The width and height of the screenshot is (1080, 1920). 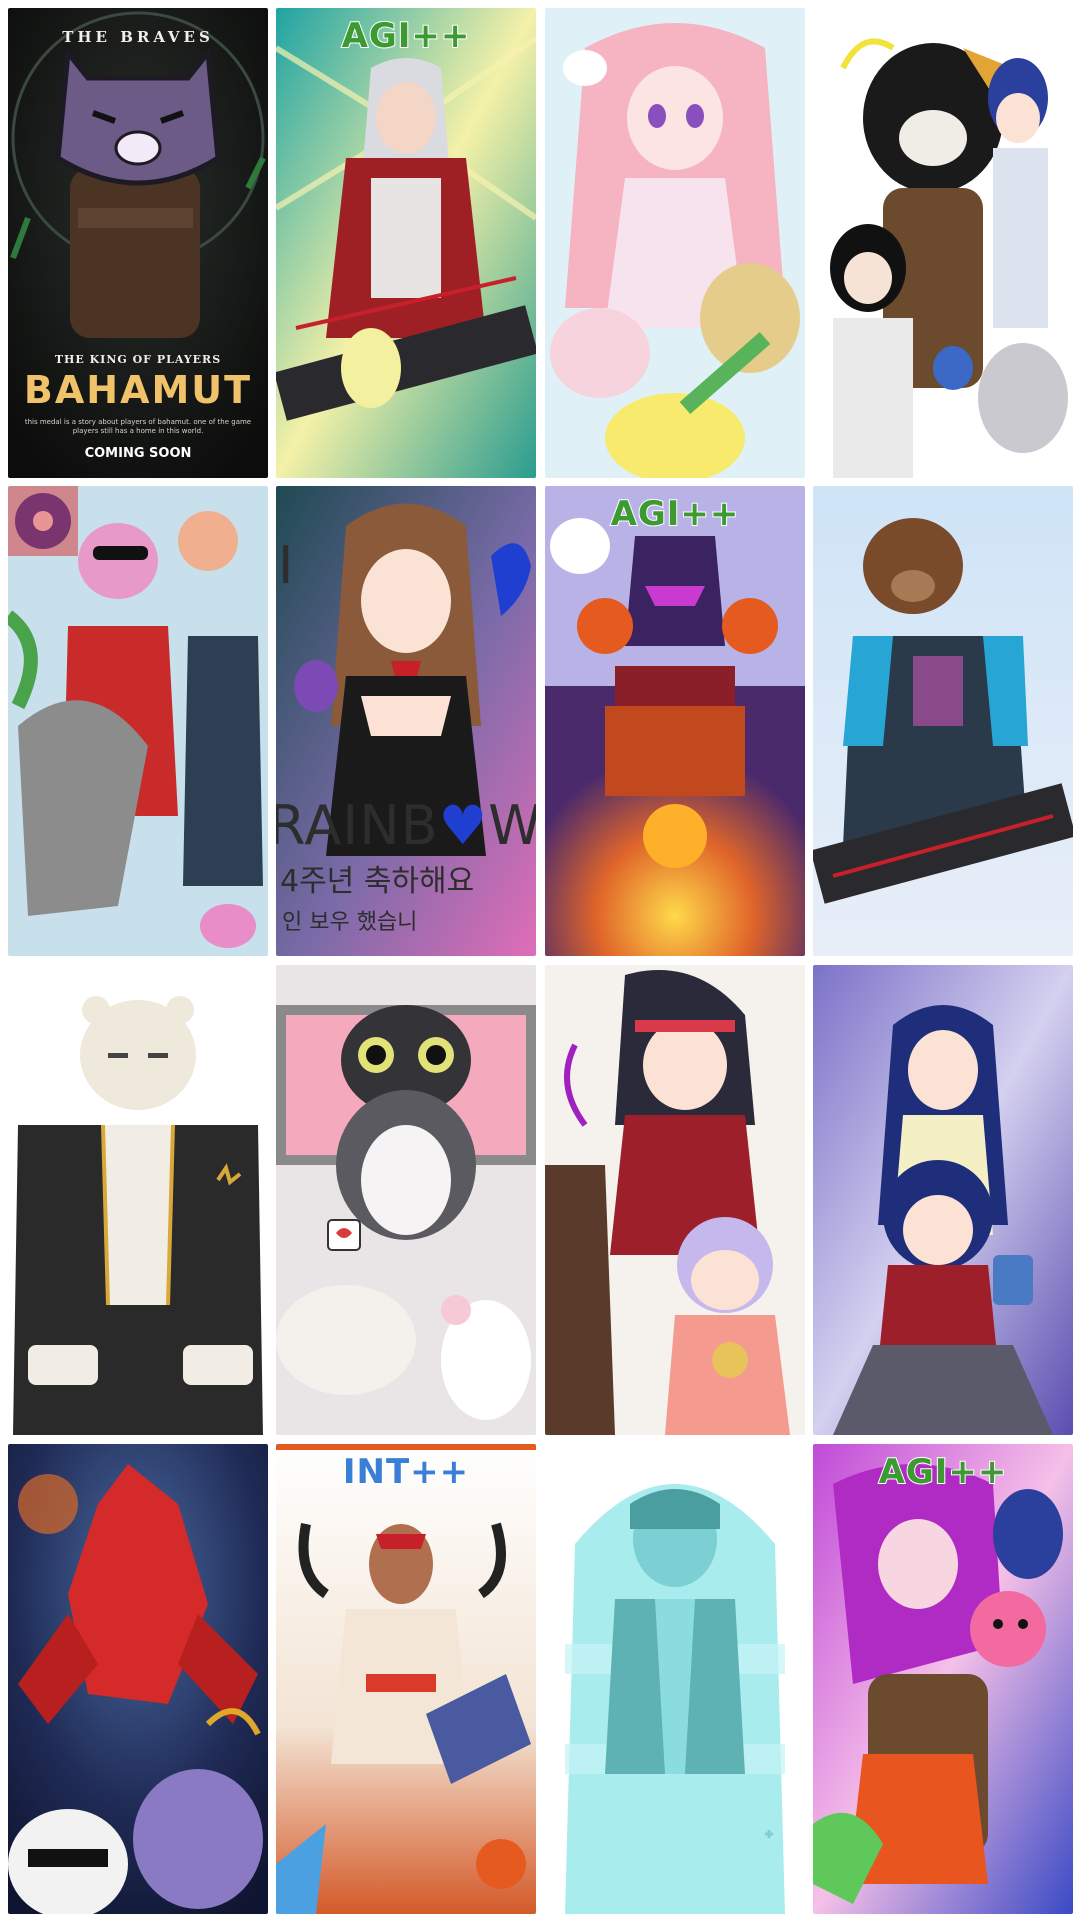 What do you see at coordinates (357, 825) in the screenshot?
I see `rainbow-title-a: RAINB` at bounding box center [357, 825].